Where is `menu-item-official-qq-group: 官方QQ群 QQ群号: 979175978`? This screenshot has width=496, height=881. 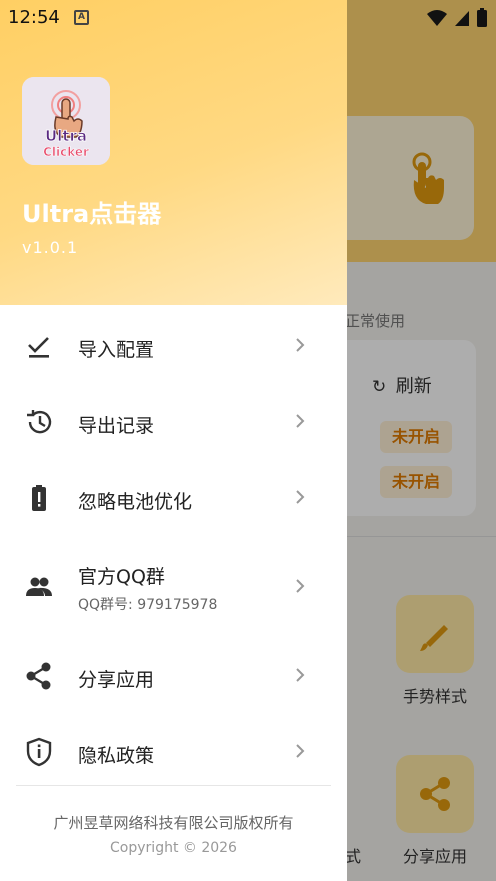
menu-item-official-qq-group: 官方QQ群 QQ群号: 979175978 is located at coordinates (173, 588).